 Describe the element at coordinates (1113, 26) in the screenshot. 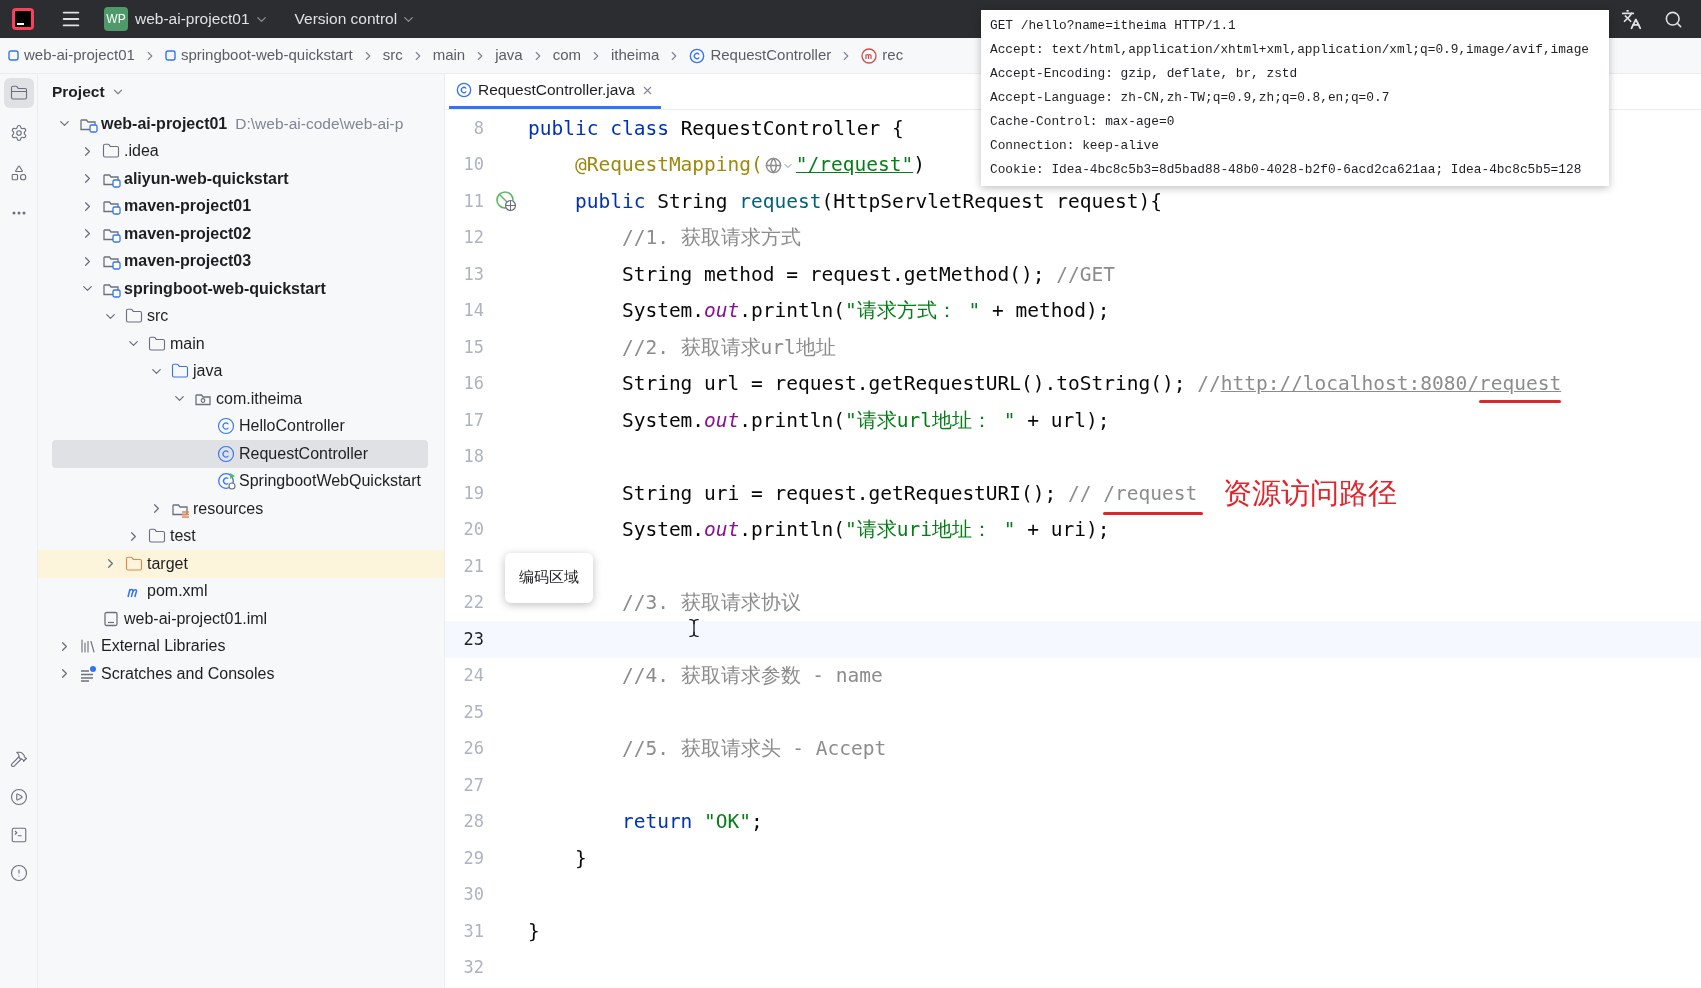

I see `header-line: GET /hello?name=itheima HTTP/1.1` at that location.